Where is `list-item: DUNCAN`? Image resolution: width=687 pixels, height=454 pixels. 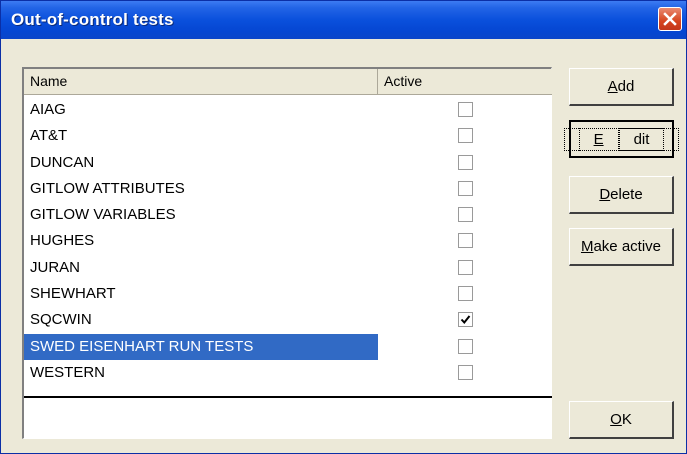
list-item: DUNCAN is located at coordinates (288, 163).